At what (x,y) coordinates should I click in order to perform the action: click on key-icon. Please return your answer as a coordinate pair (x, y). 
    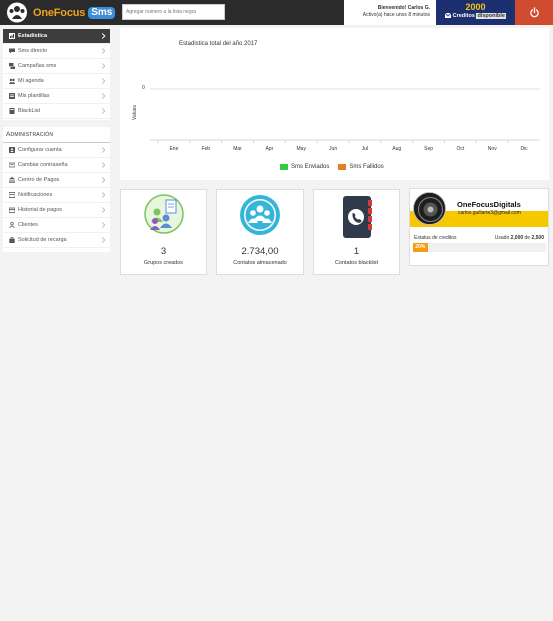
    Looking at the image, I should click on (12, 165).